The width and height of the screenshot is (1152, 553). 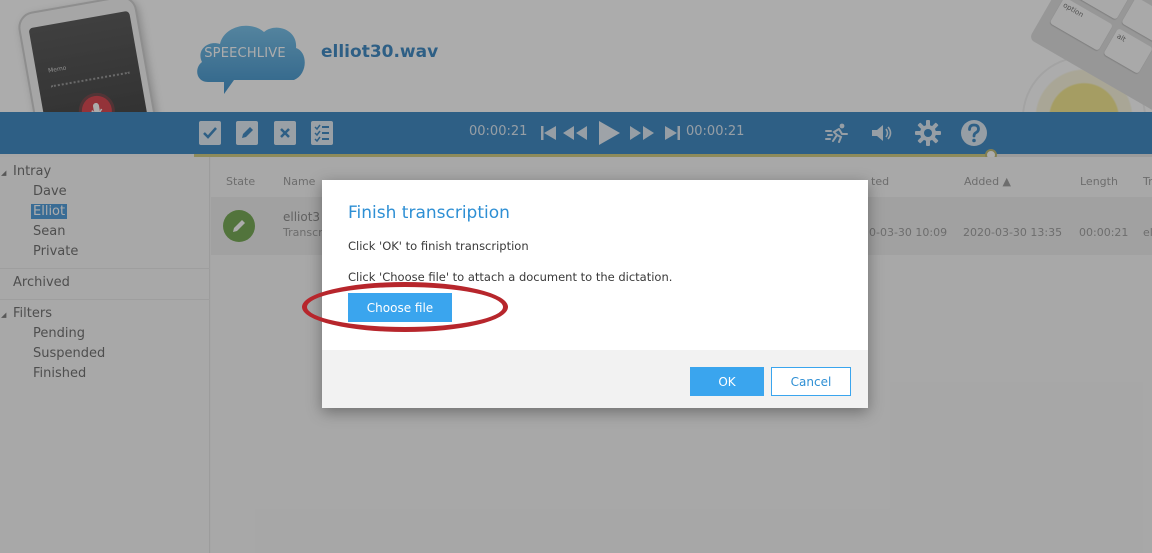 What do you see at coordinates (429, 213) in the screenshot?
I see `dialog-title: Finish transcription` at bounding box center [429, 213].